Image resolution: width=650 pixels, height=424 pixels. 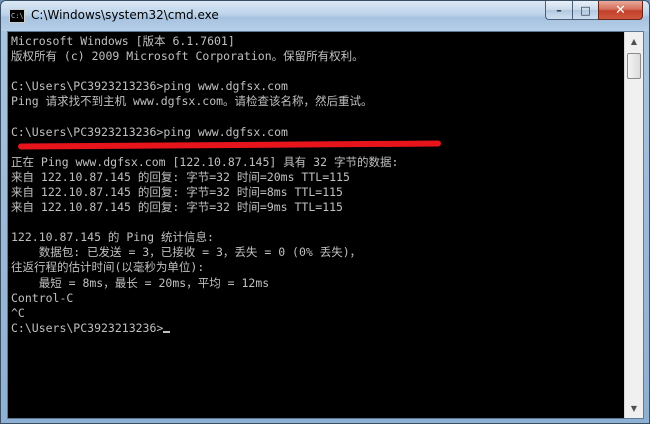 I want to click on minimize-icon: –, so click(x=559, y=10).